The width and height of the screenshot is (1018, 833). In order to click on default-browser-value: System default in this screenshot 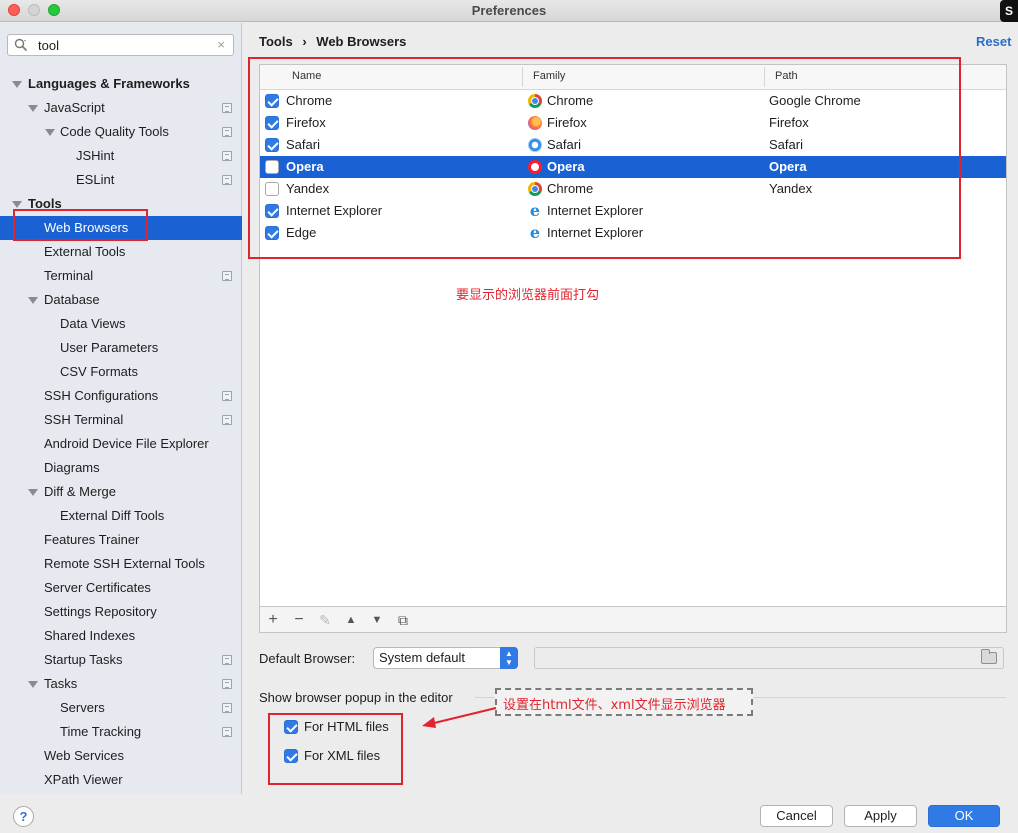, I will do `click(422, 657)`.